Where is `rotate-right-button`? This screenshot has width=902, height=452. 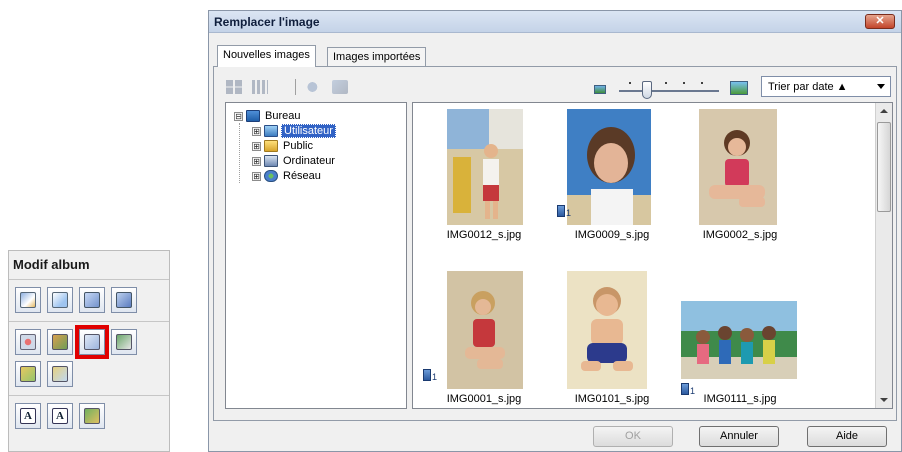
rotate-right-button is located at coordinates (60, 300).